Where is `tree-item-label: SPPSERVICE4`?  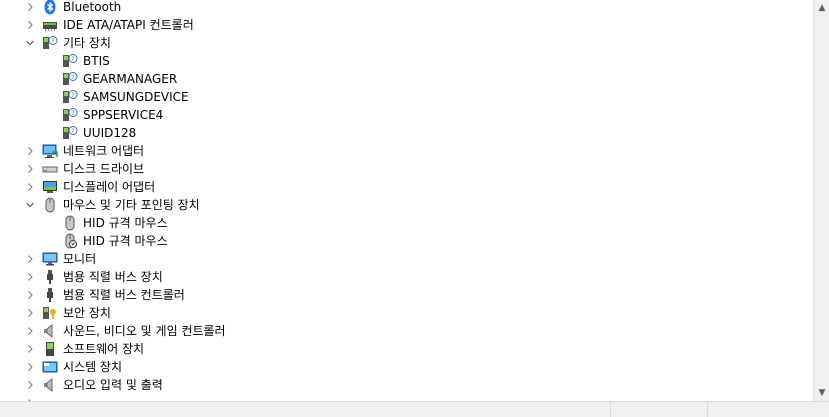 tree-item-label: SPPSERVICE4 is located at coordinates (123, 115).